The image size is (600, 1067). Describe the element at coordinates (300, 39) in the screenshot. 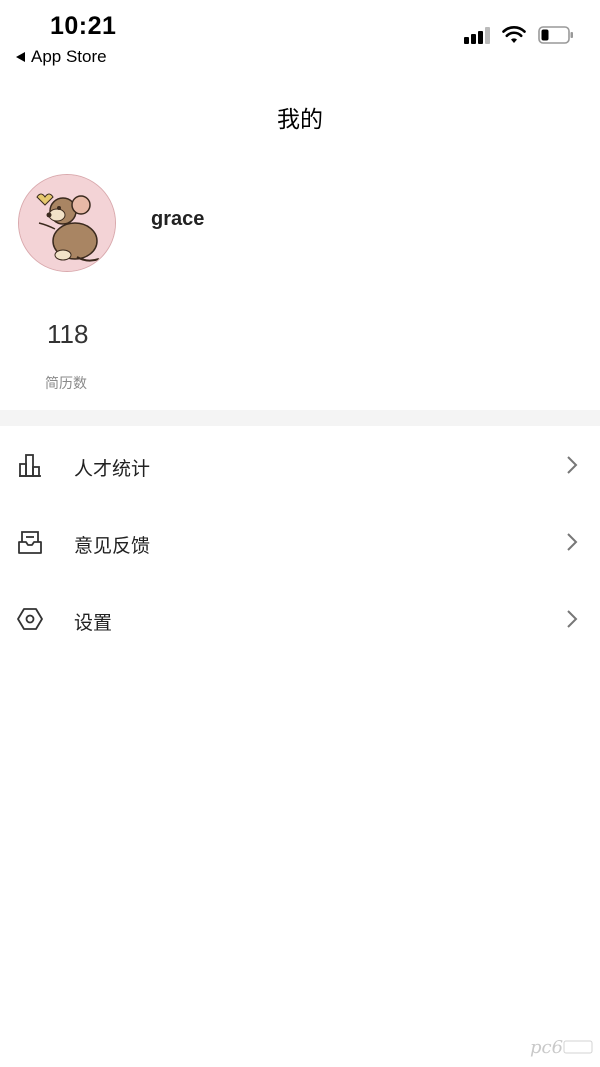

I see `status-bar: 10:21 App Store` at that location.